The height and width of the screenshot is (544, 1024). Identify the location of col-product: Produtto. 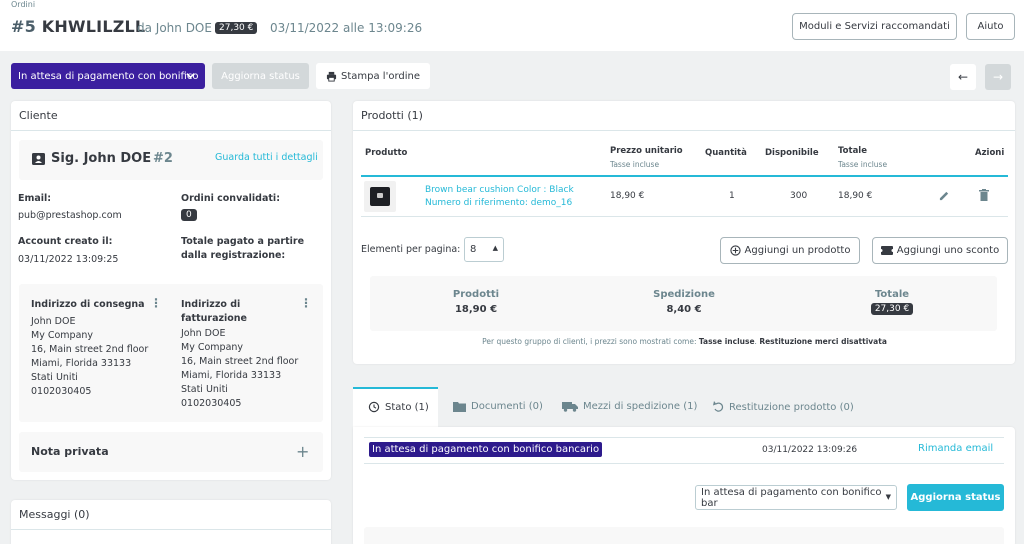
(386, 153).